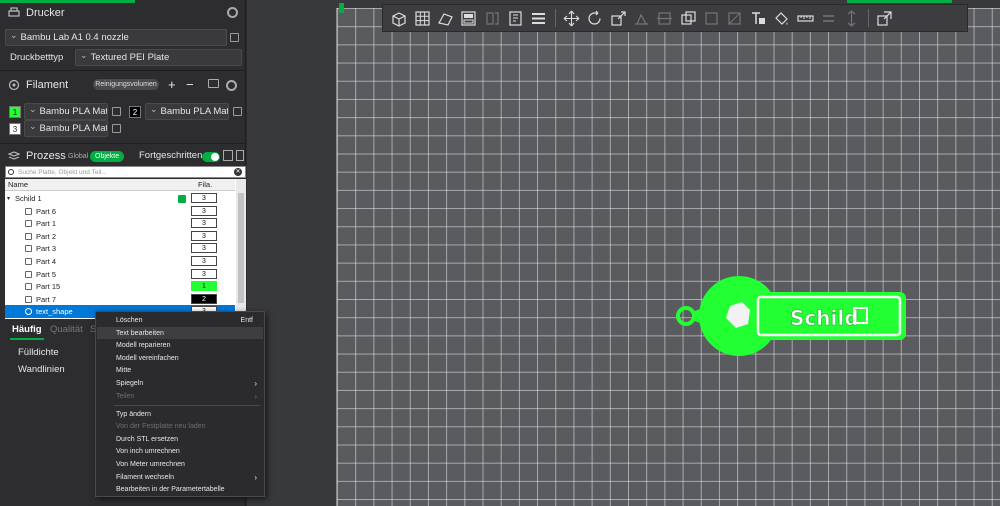 This screenshot has height=506, width=1000. What do you see at coordinates (46, 274) in the screenshot?
I see `part-name: Part 5` at bounding box center [46, 274].